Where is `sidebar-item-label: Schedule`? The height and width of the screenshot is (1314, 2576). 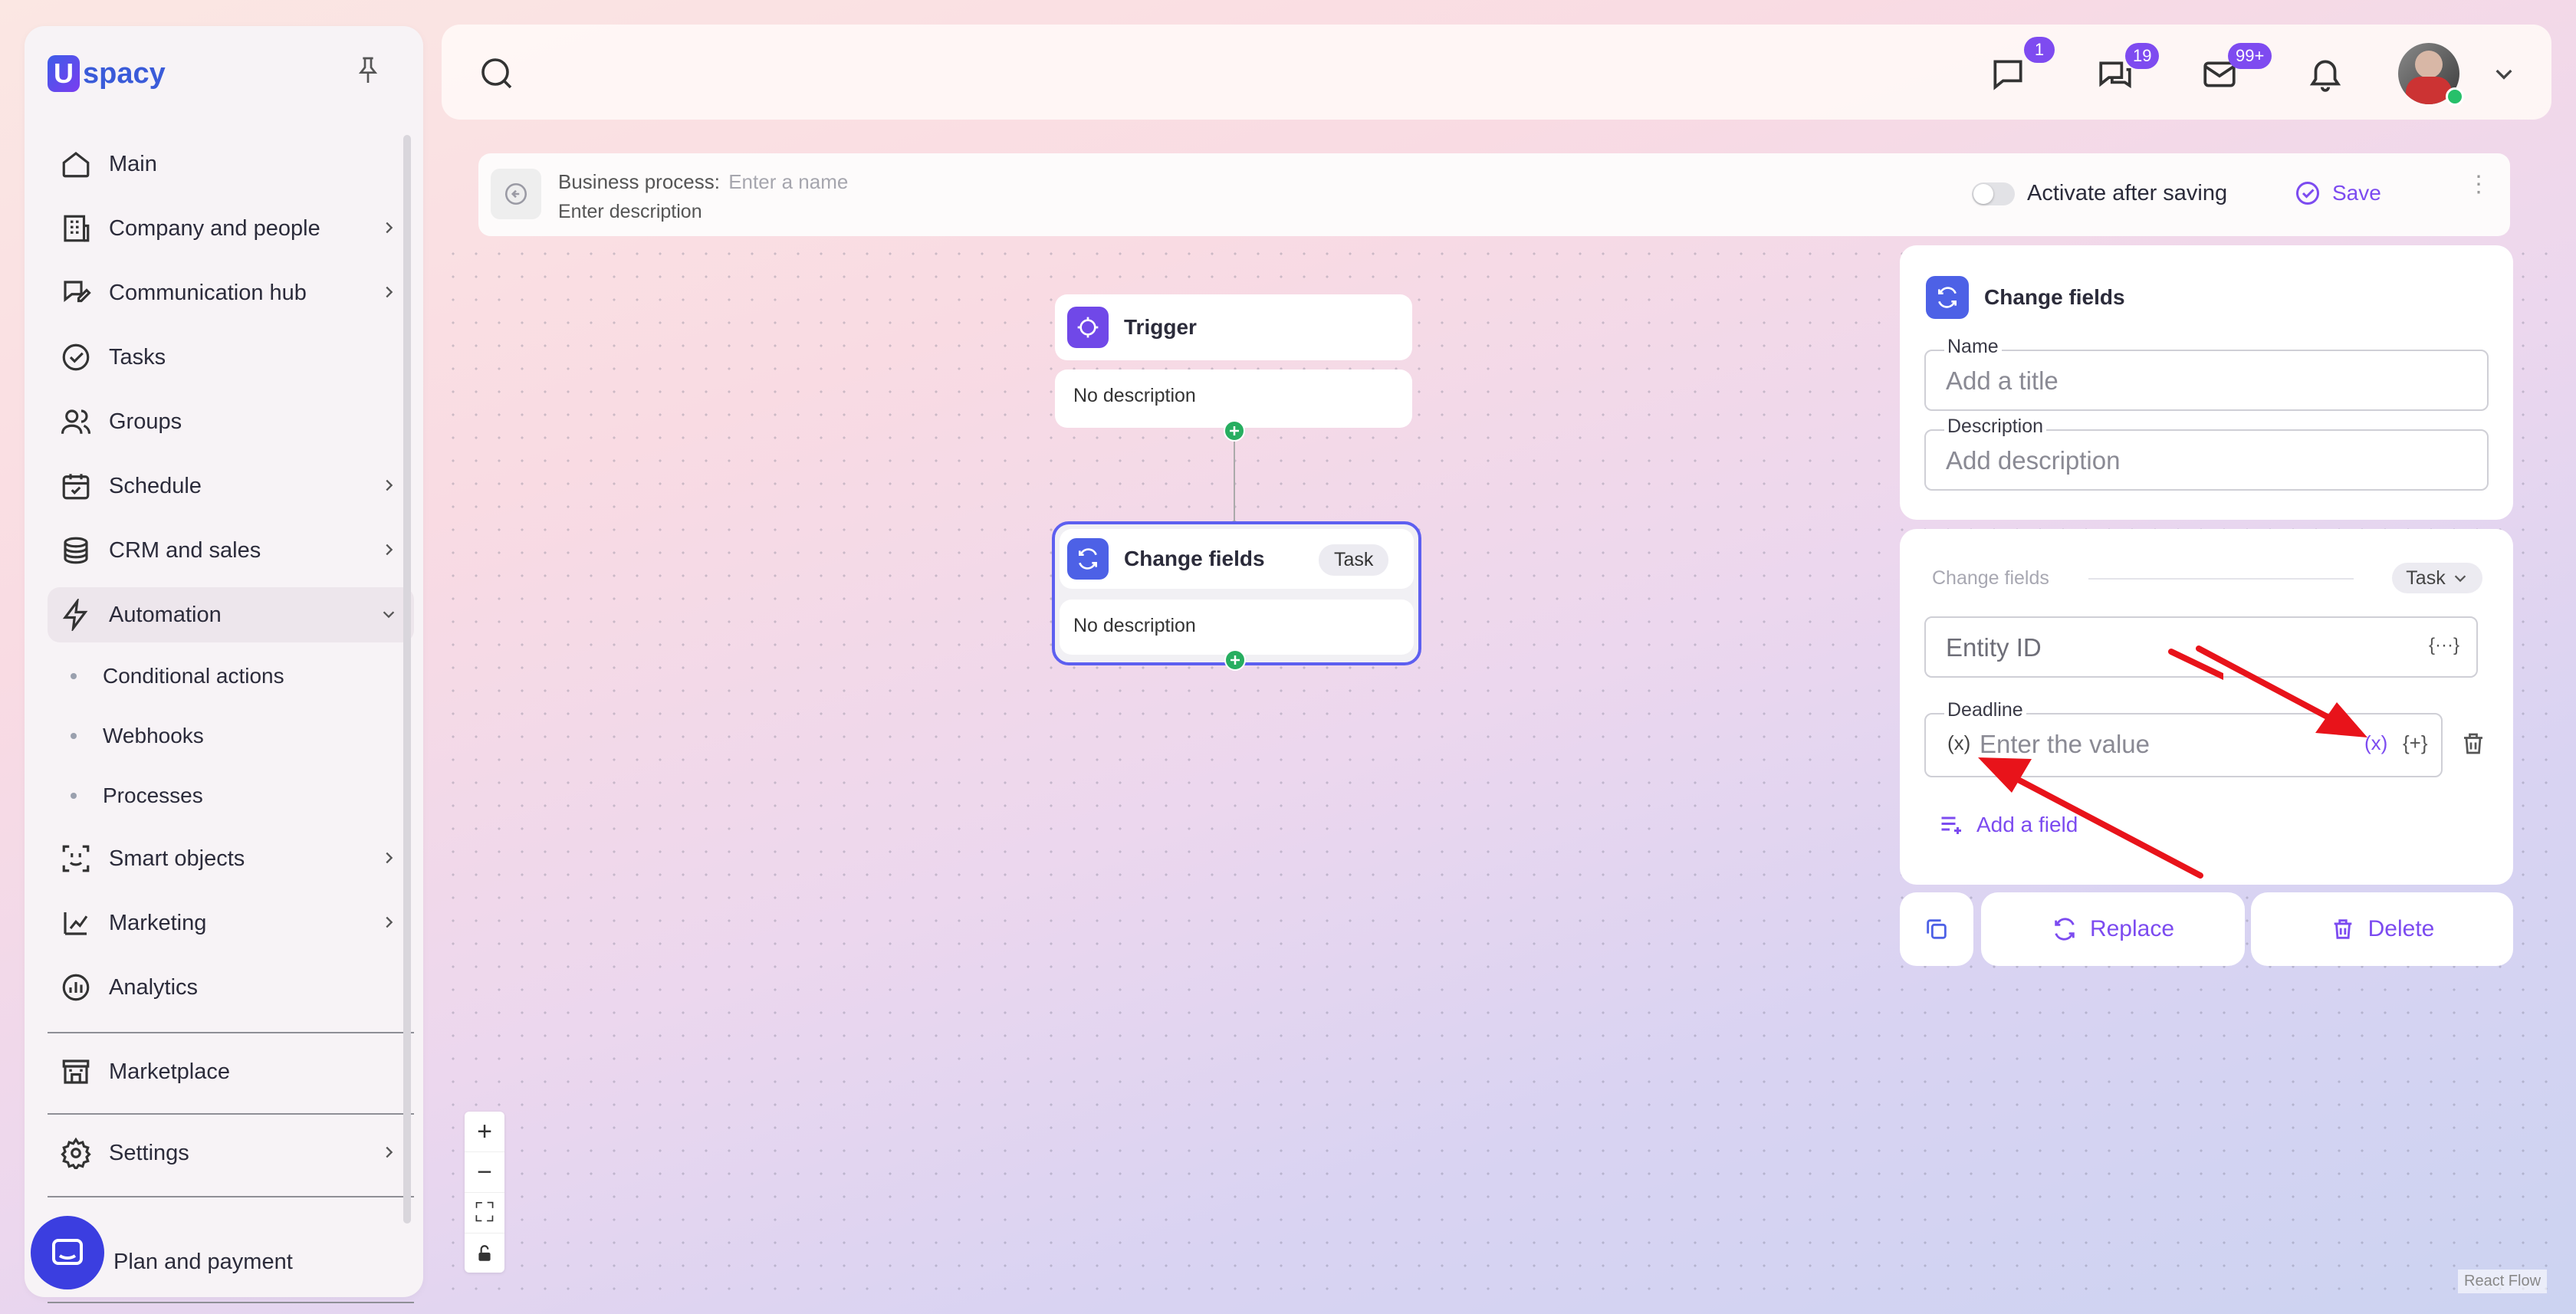 sidebar-item-label: Schedule is located at coordinates (156, 485).